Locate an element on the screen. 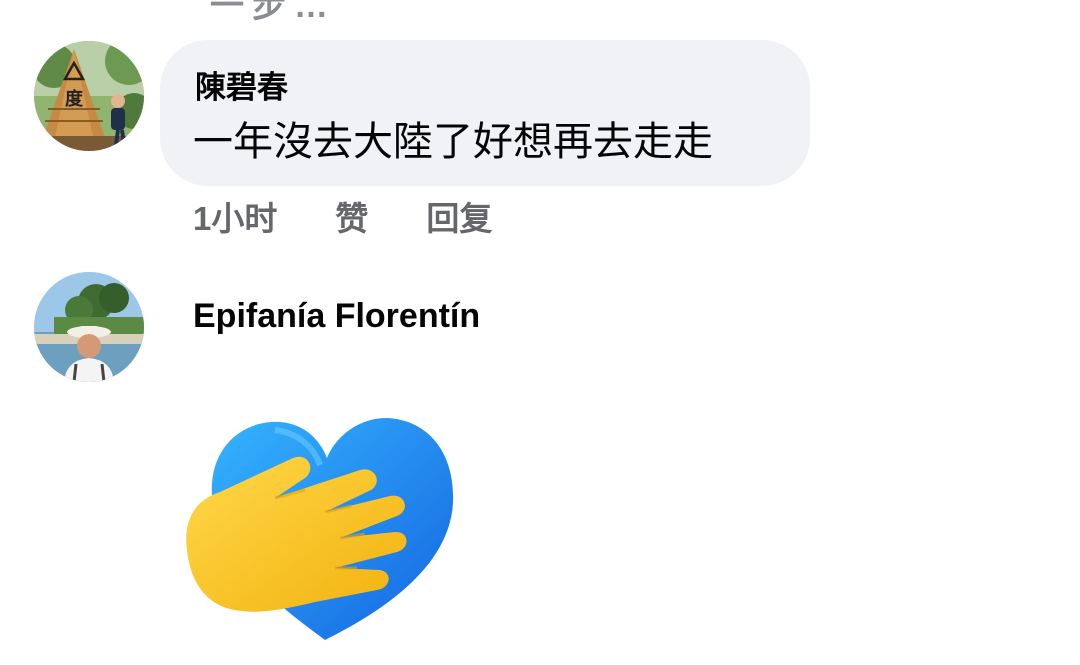 The image size is (1080, 665). comment-text: 一年沒去大陸了好想再去走走 is located at coordinates (453, 142).